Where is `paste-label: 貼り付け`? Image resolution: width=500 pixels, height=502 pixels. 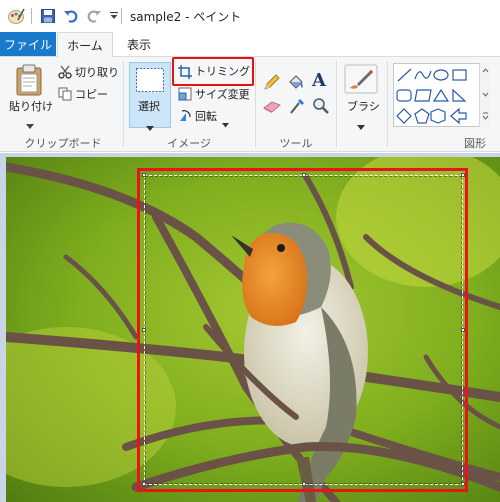 paste-label: 貼り付け is located at coordinates (31, 106).